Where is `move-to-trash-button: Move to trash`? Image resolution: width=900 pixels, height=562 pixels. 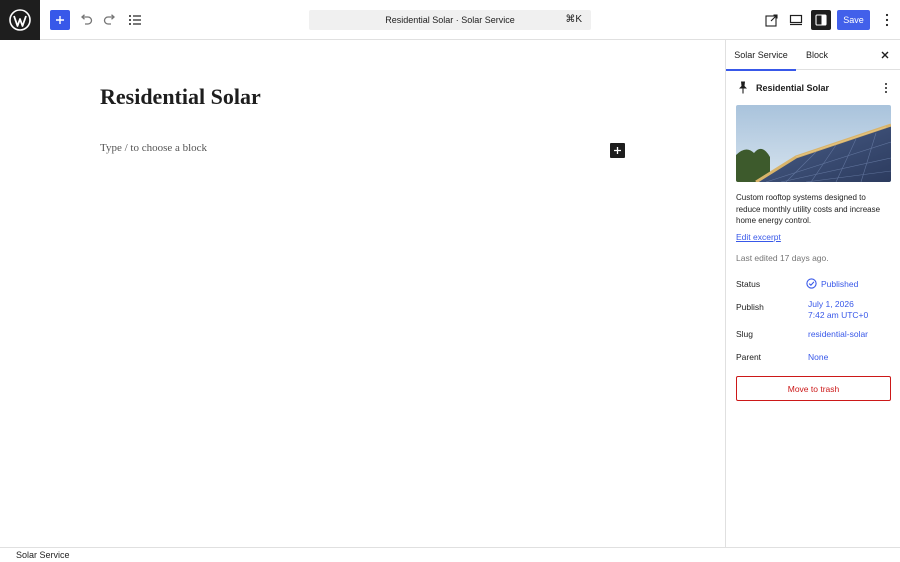
move-to-trash-button: Move to trash is located at coordinates (813, 388).